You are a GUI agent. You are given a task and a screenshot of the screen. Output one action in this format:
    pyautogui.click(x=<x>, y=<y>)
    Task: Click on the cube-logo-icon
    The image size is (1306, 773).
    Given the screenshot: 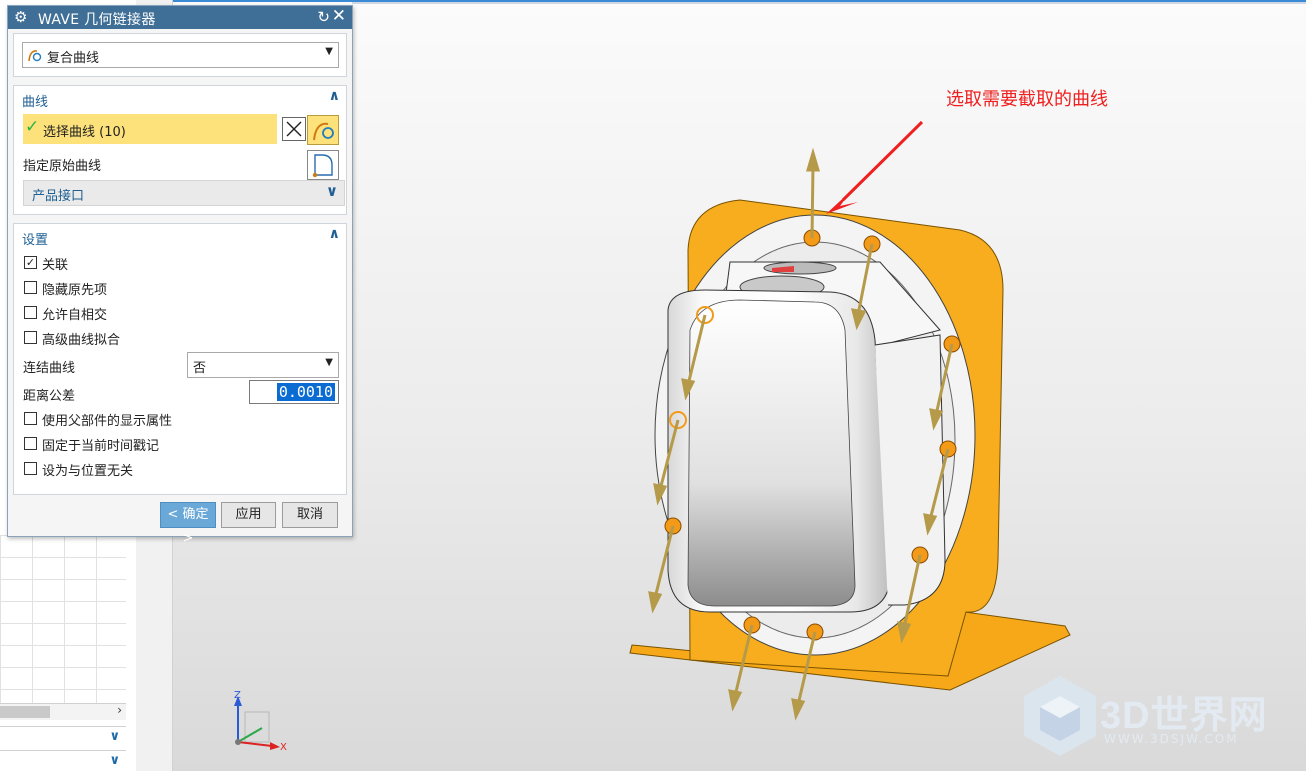 What is the action you would take?
    pyautogui.click(x=1060, y=716)
    